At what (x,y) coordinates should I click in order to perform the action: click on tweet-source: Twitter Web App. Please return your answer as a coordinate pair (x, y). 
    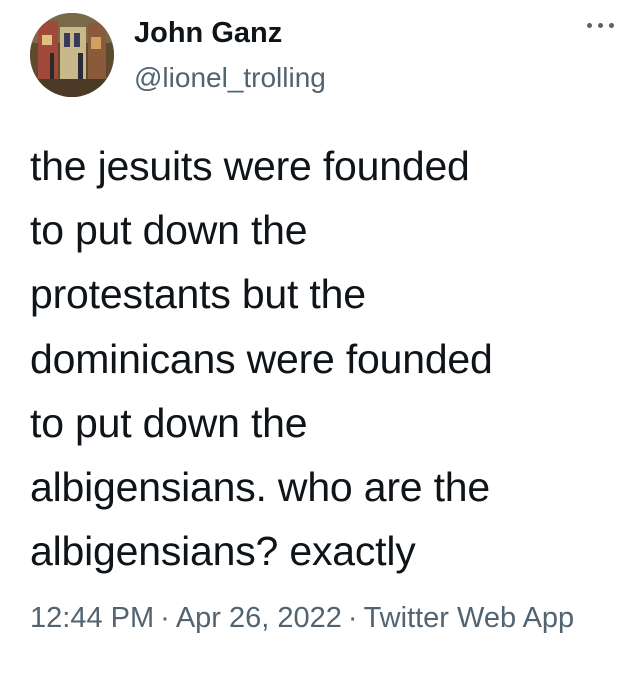
    Looking at the image, I should click on (469, 618).